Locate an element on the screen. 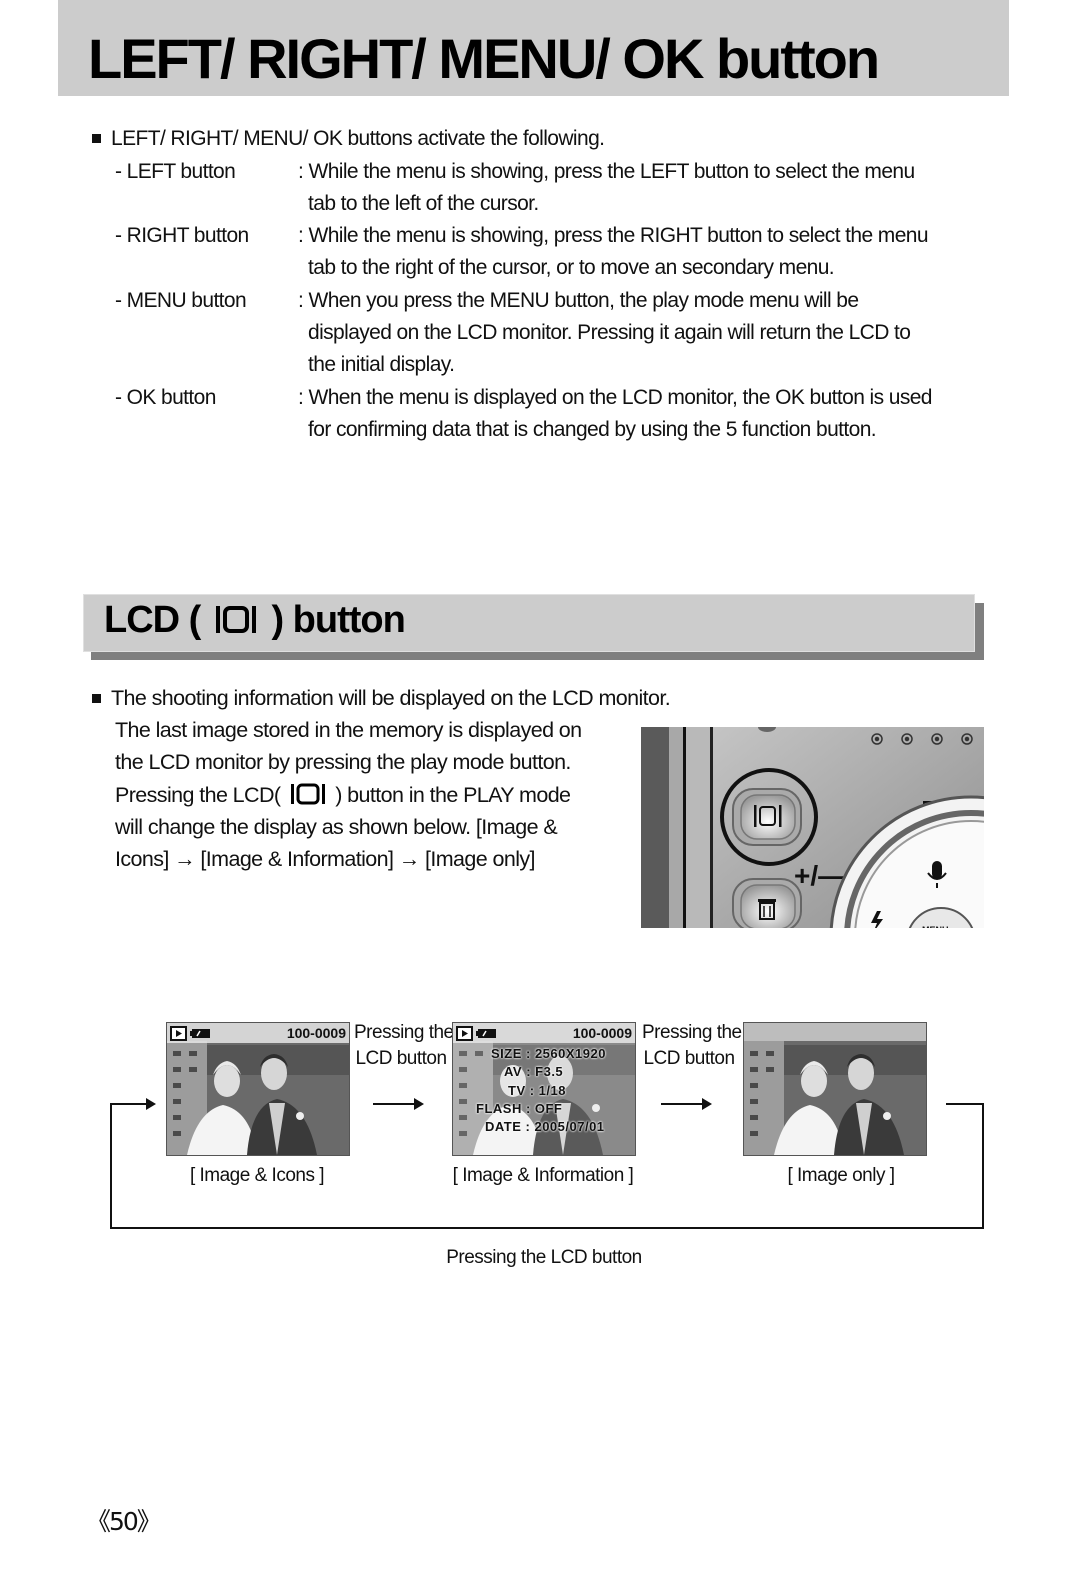  section-title: LCD ( ) button is located at coordinates (255, 620).